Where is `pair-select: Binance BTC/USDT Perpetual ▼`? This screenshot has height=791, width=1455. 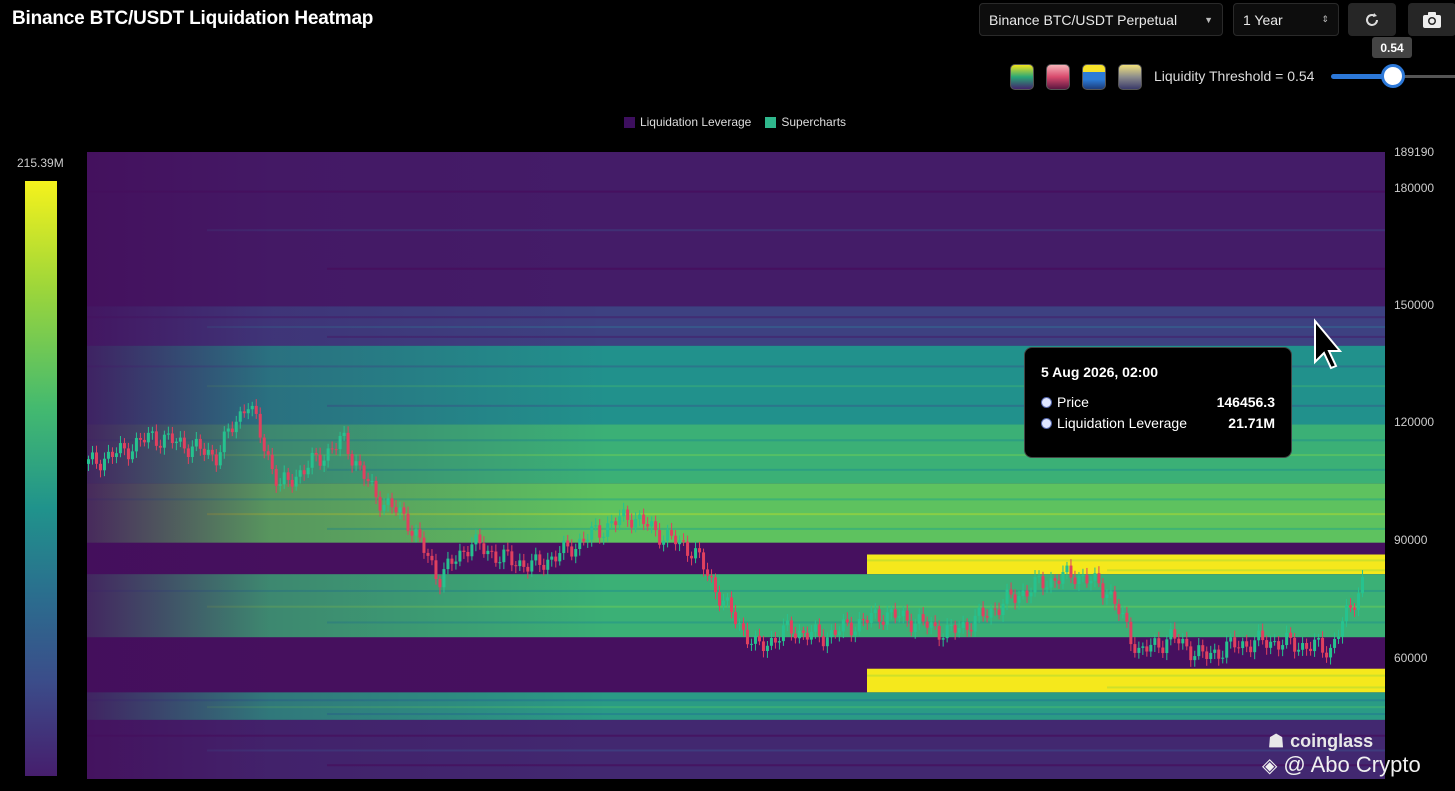 pair-select: Binance BTC/USDT Perpetual ▼ is located at coordinates (1101, 19).